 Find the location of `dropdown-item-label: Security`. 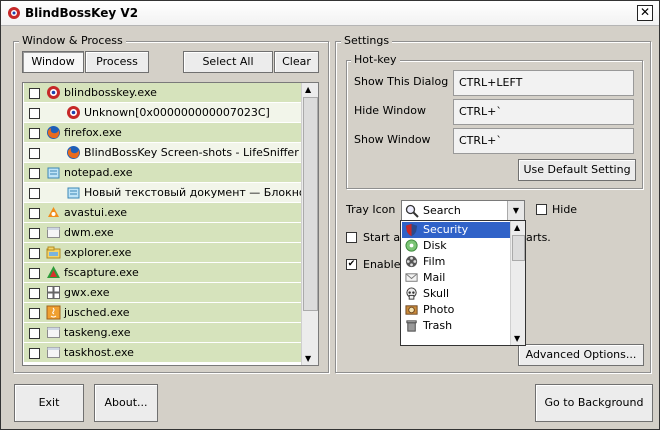

dropdown-item-label: Security is located at coordinates (446, 229).